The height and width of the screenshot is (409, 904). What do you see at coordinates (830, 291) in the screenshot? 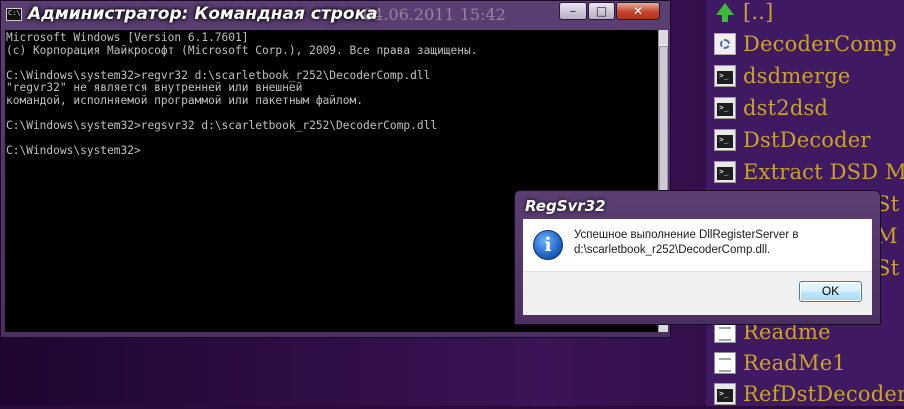
I see `ok-button: OK` at bounding box center [830, 291].